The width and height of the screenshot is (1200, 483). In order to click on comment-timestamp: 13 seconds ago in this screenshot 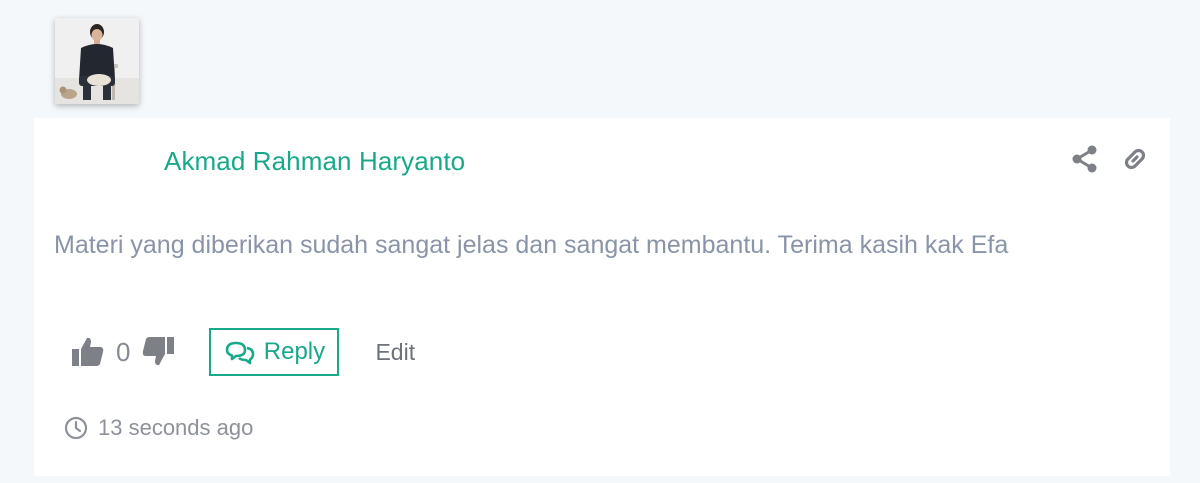, I will do `click(158, 428)`.